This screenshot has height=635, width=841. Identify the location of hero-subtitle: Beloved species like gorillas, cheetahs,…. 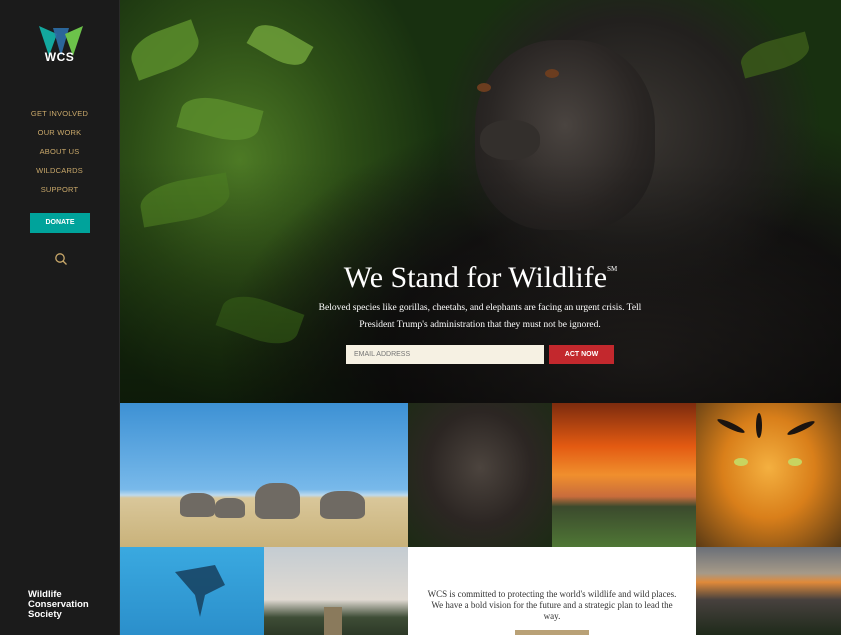
(480, 316).